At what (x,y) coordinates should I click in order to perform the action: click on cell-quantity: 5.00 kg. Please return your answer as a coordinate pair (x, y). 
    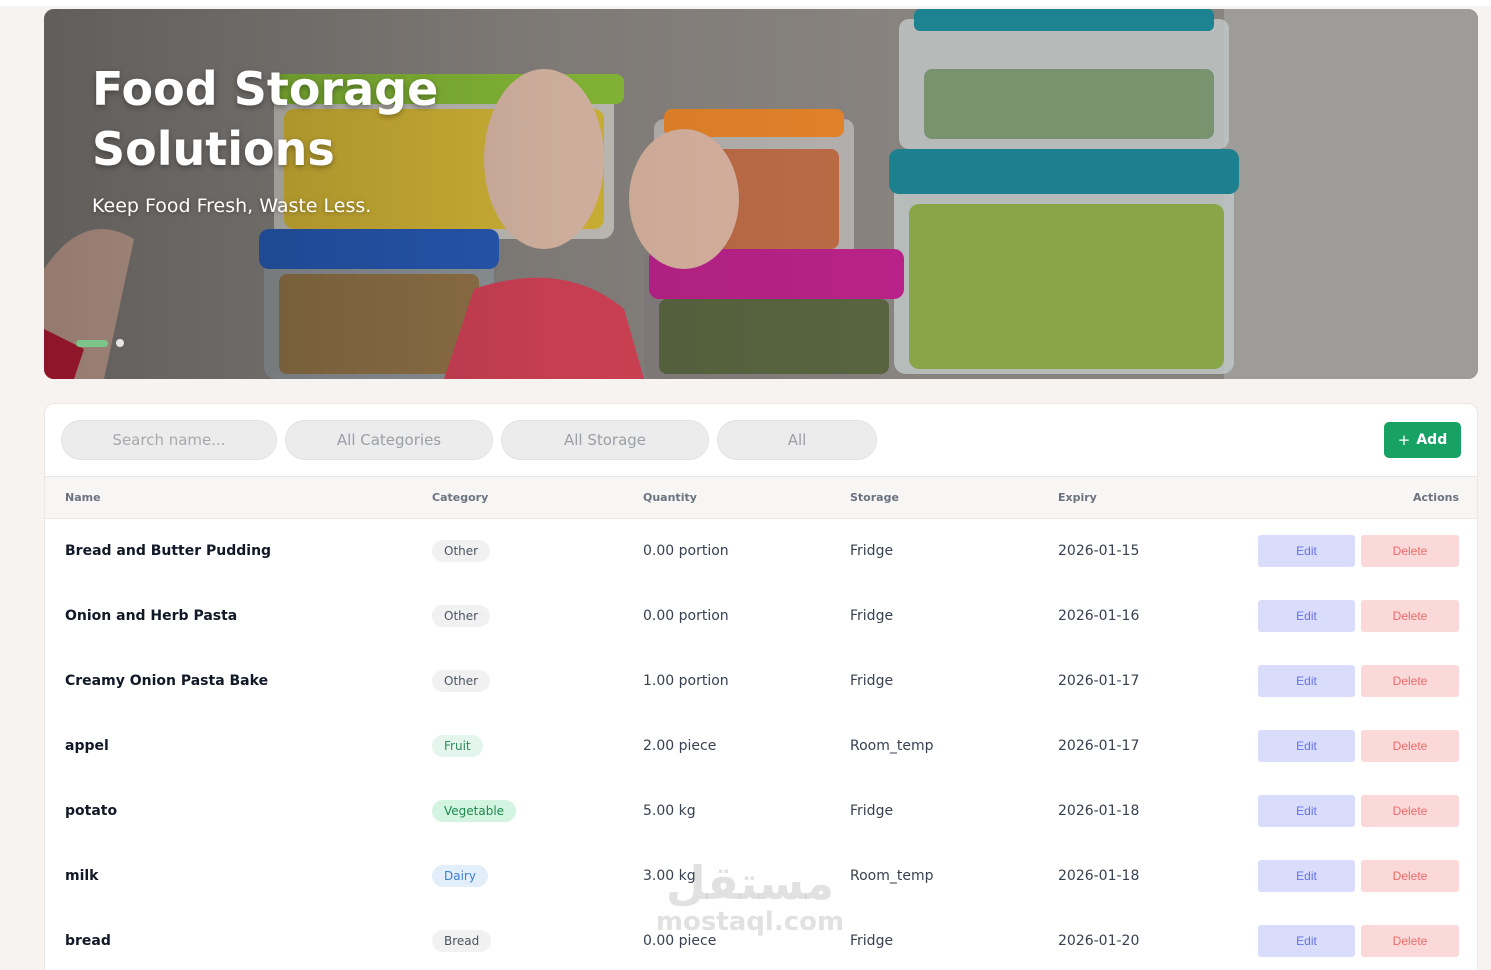
    Looking at the image, I should click on (669, 810).